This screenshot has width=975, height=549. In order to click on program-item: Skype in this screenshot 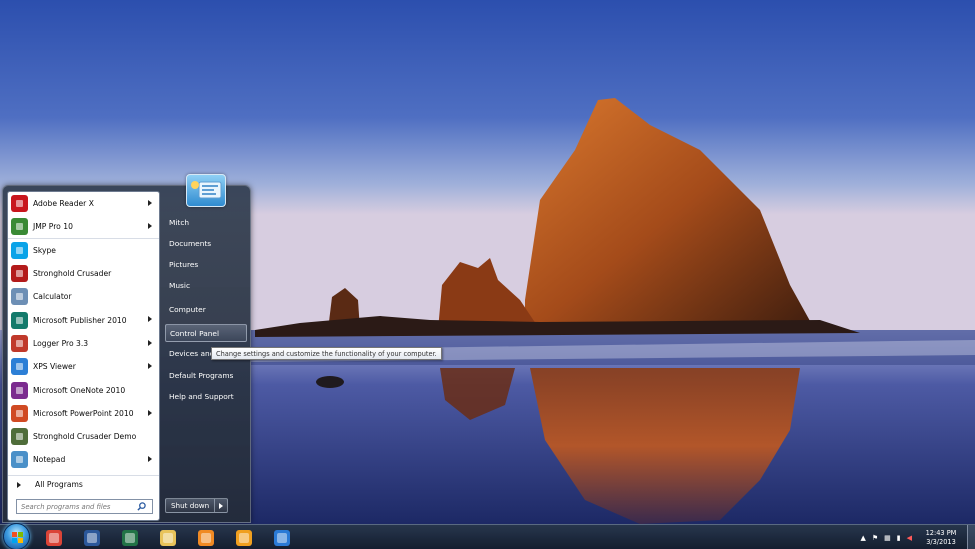, I will do `click(83, 250)`.